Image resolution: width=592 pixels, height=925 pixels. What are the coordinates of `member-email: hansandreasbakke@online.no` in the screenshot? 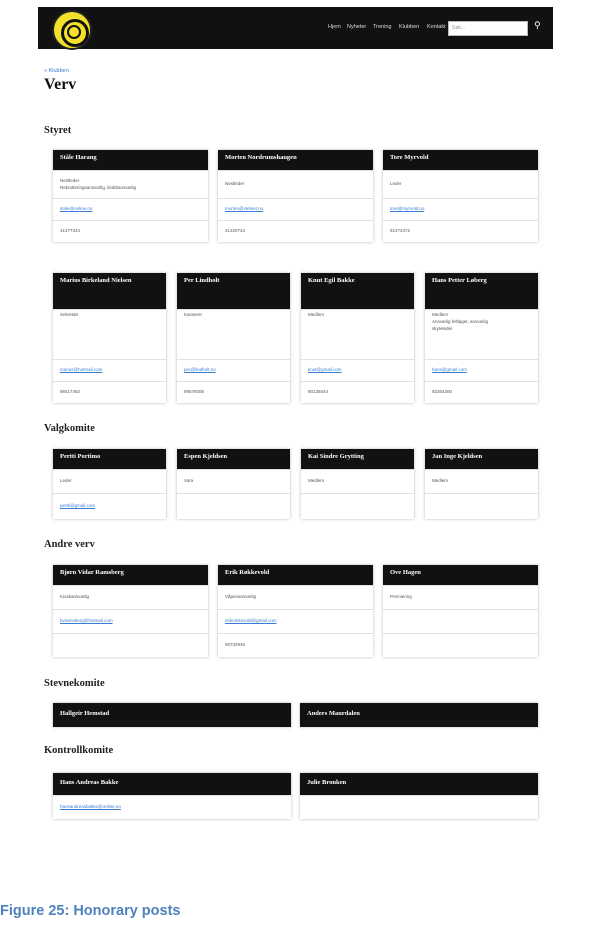 It's located at (172, 807).